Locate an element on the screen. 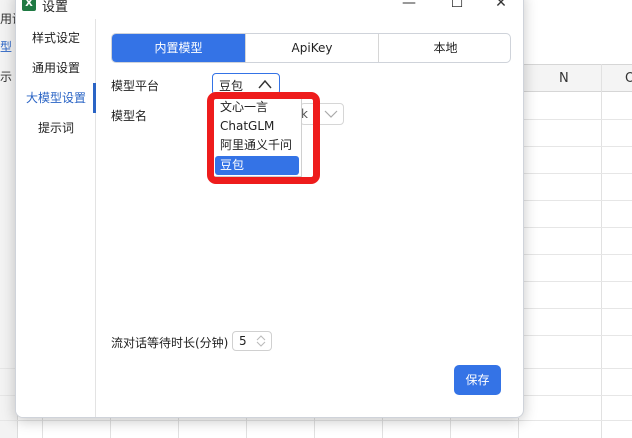 The width and height of the screenshot is (632, 438). column-header-n: N is located at coordinates (564, 78).